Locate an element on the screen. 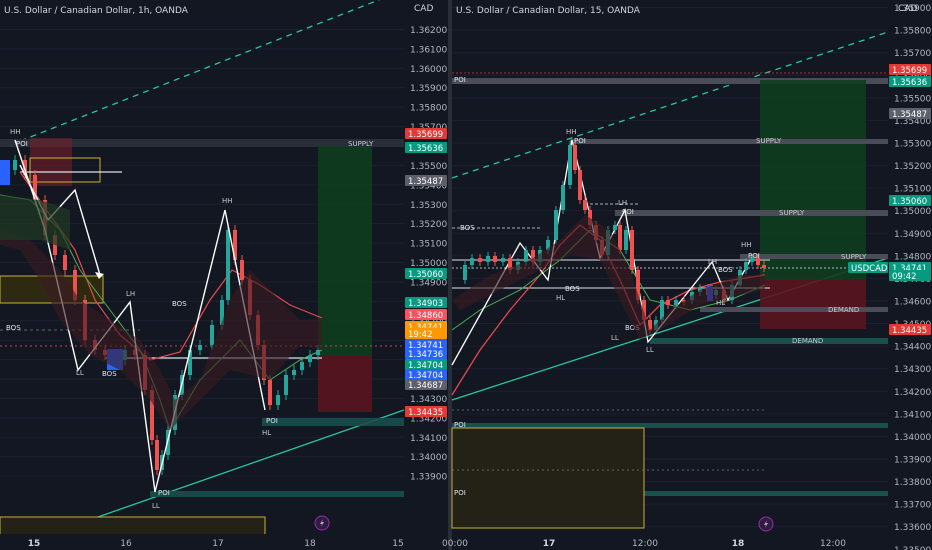 The image size is (932, 550). price-tick-label: 1.35500 is located at coordinates (428, 167).